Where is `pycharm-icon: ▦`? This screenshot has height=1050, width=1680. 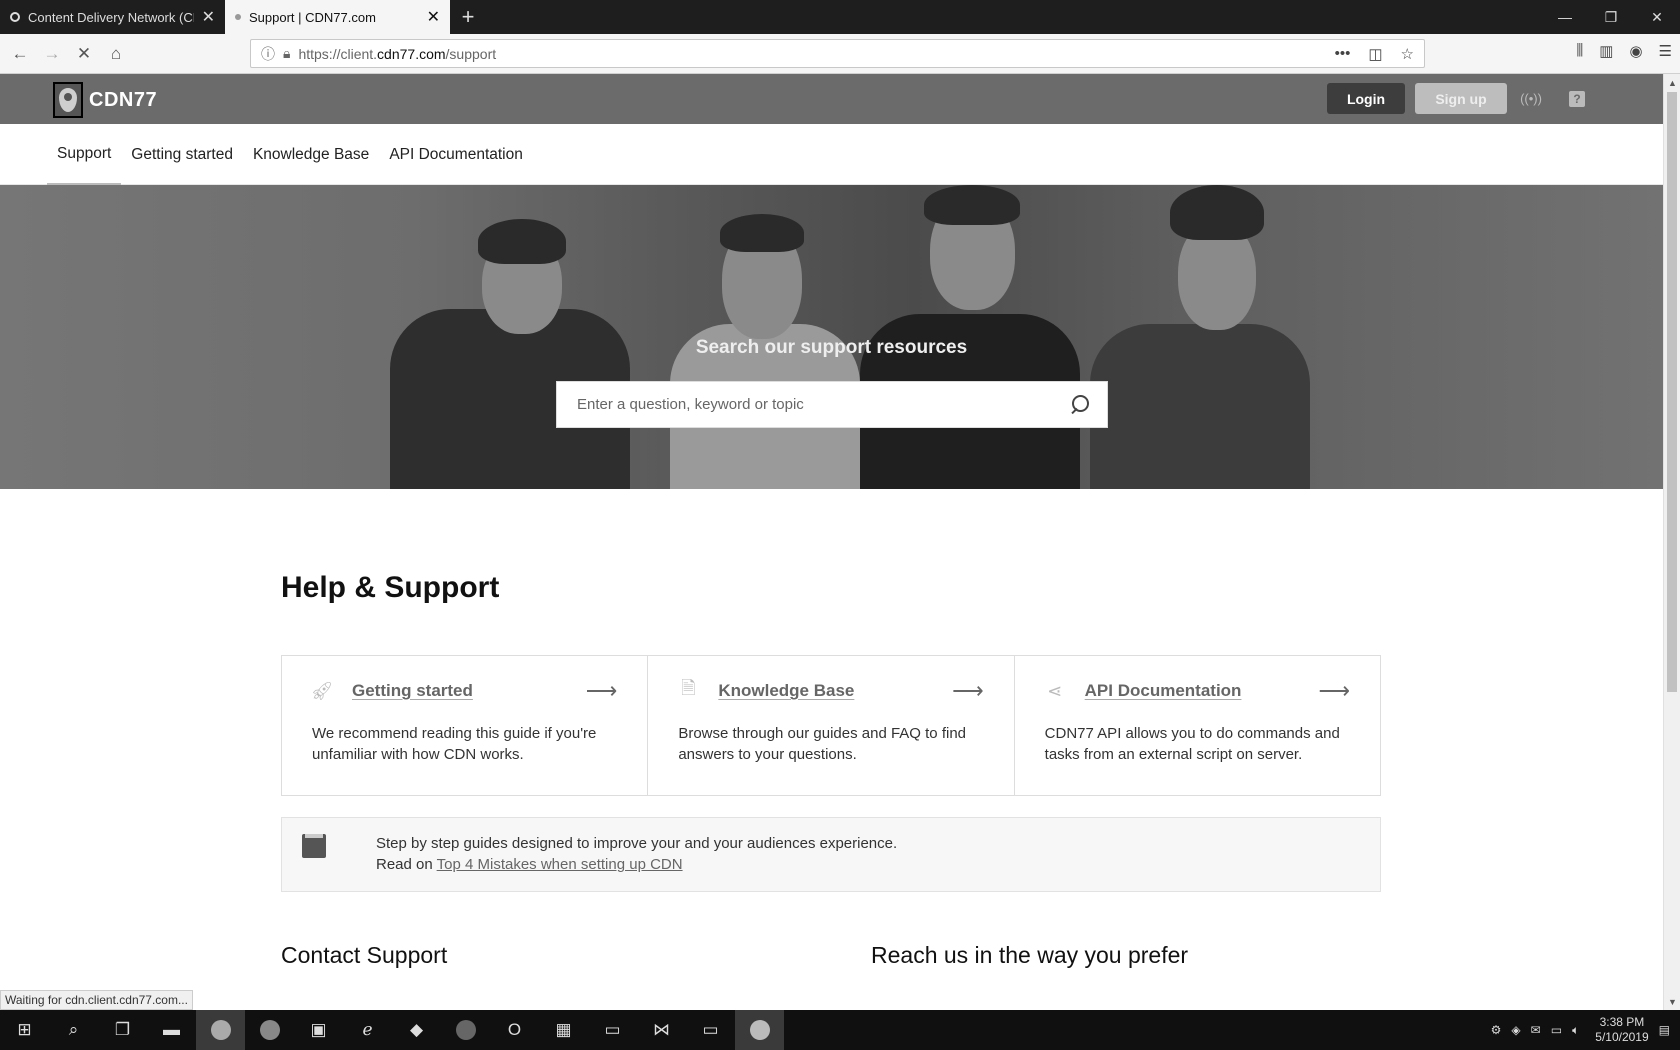 pycharm-icon: ▦ is located at coordinates (563, 1030).